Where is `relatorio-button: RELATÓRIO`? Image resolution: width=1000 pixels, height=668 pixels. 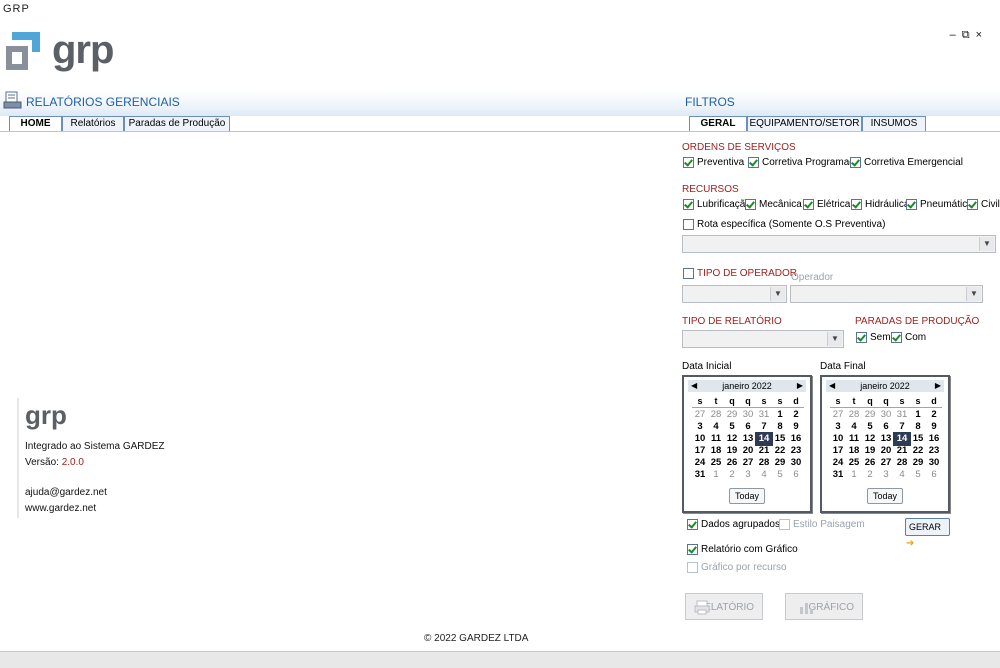
relatorio-button: RELATÓRIO is located at coordinates (724, 606).